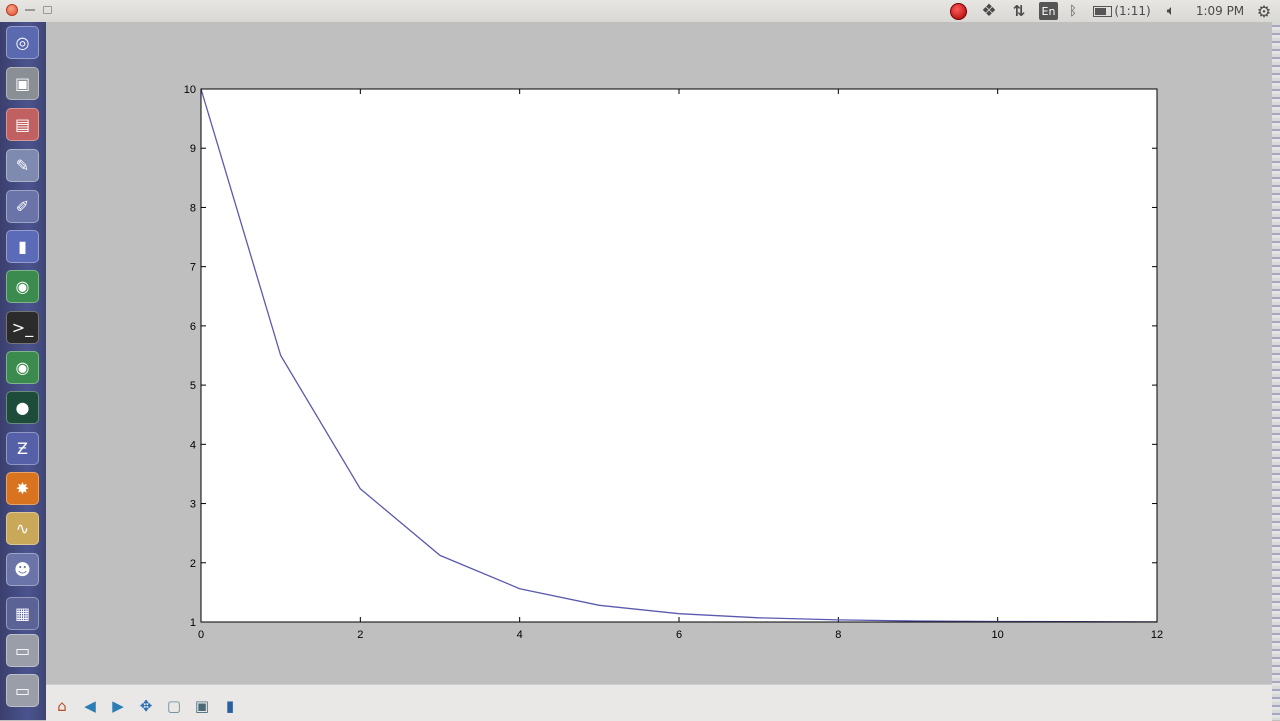 The image size is (1280, 721). I want to click on launcher-notes-icon: ✐, so click(22, 206).